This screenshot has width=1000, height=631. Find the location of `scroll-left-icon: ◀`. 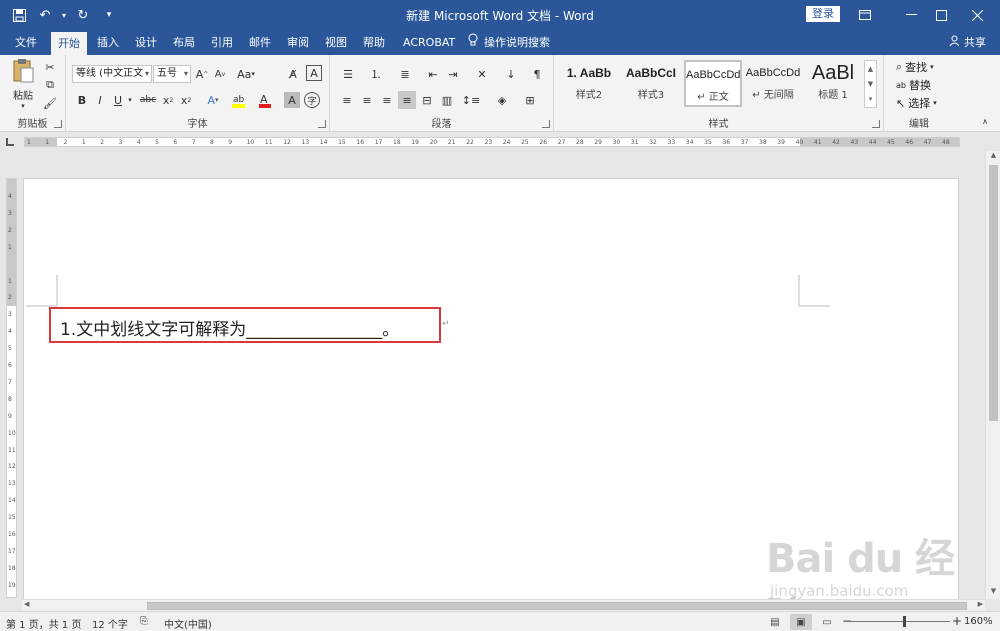

scroll-left-icon: ◀ is located at coordinates (26, 604).